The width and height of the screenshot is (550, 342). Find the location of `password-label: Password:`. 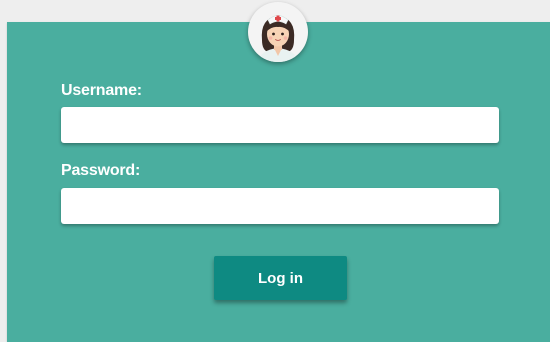

password-label: Password: is located at coordinates (101, 170).